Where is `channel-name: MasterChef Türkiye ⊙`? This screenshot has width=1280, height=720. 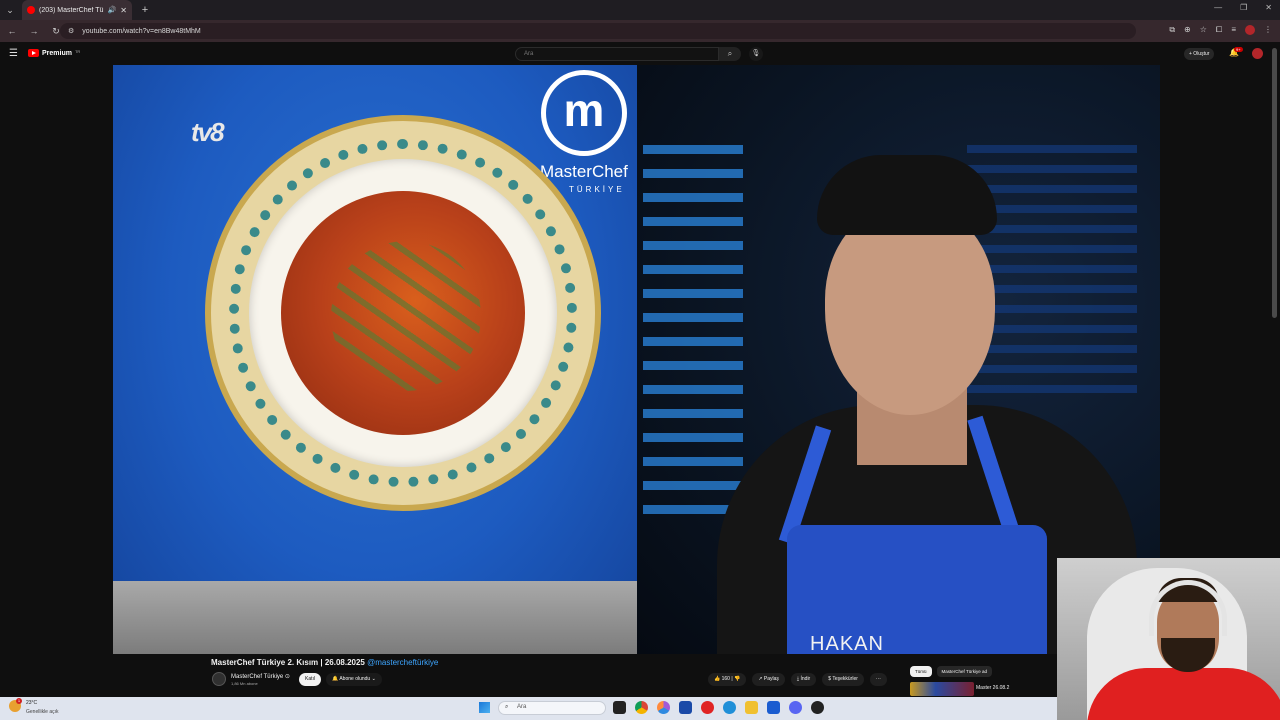 channel-name: MasterChef Türkiye ⊙ is located at coordinates (260, 676).